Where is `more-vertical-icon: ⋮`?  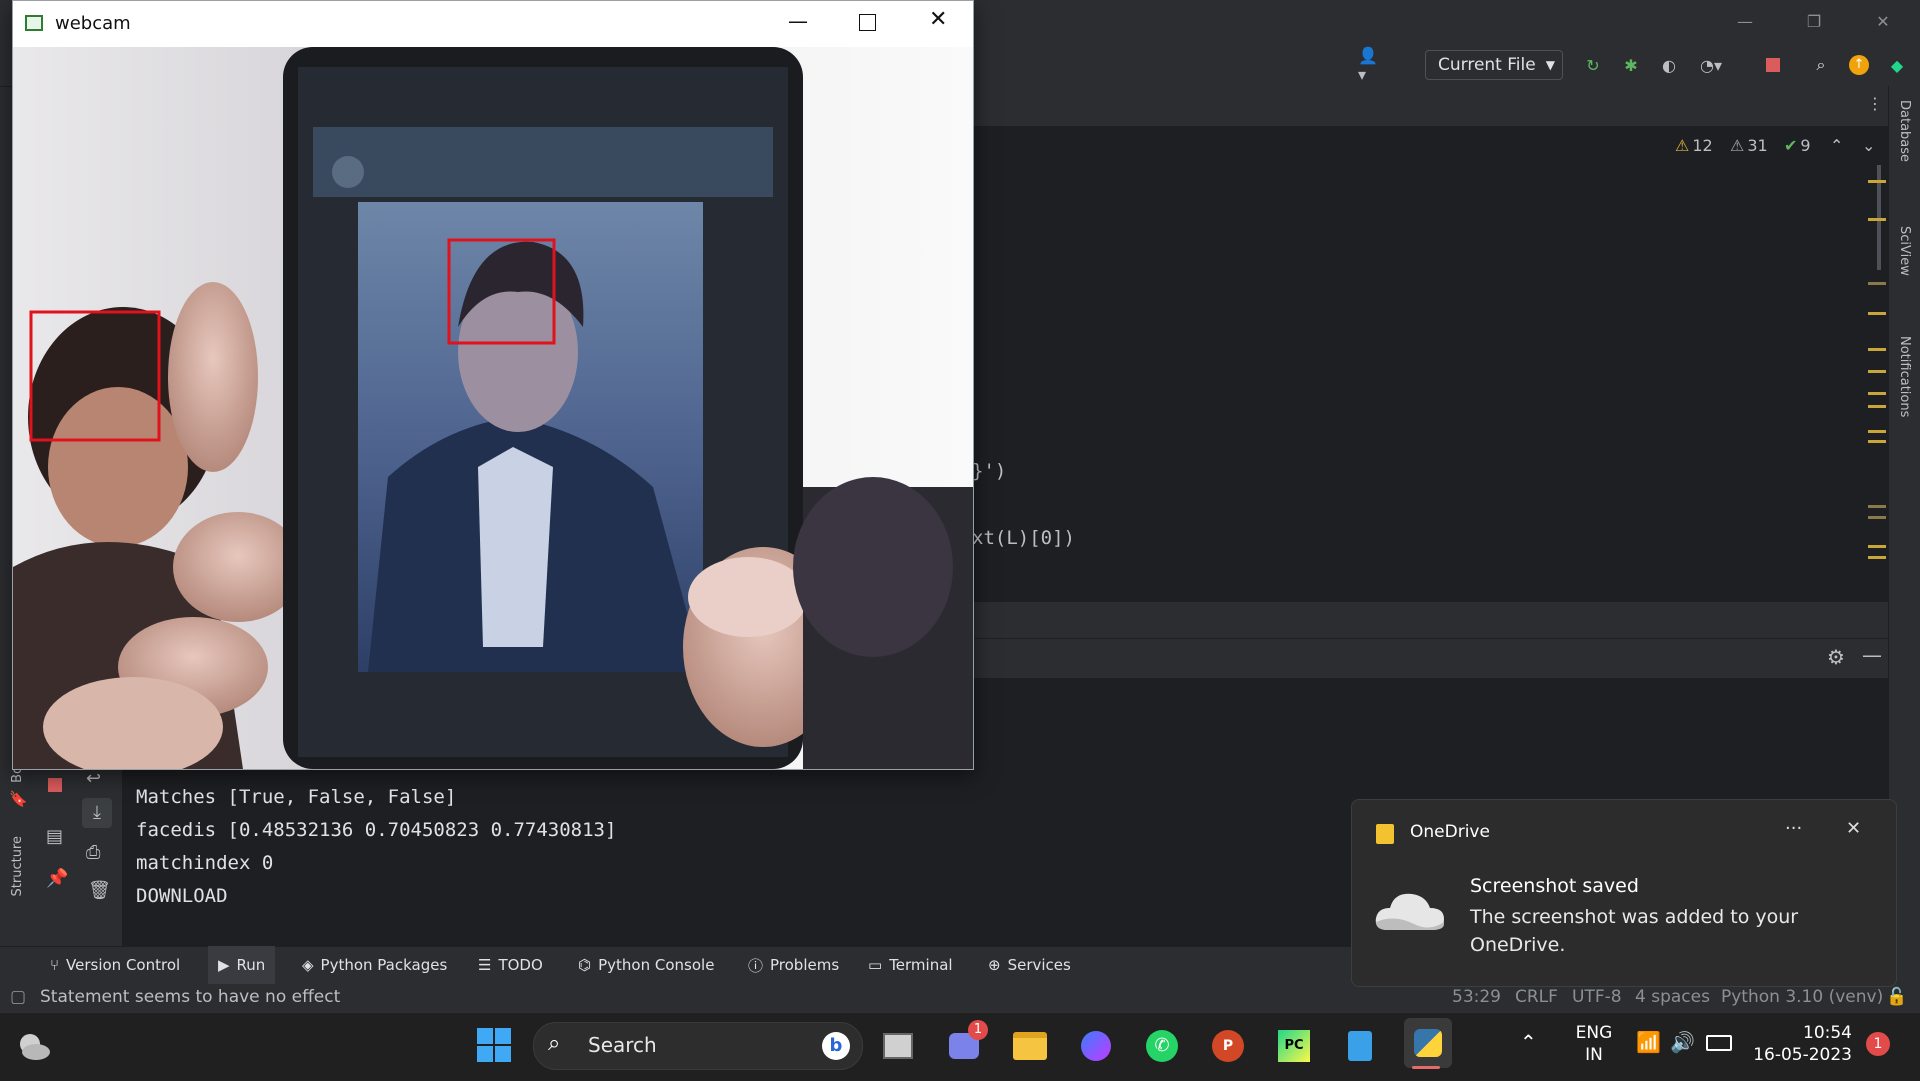
more-vertical-icon: ⋮ is located at coordinates (1875, 103).